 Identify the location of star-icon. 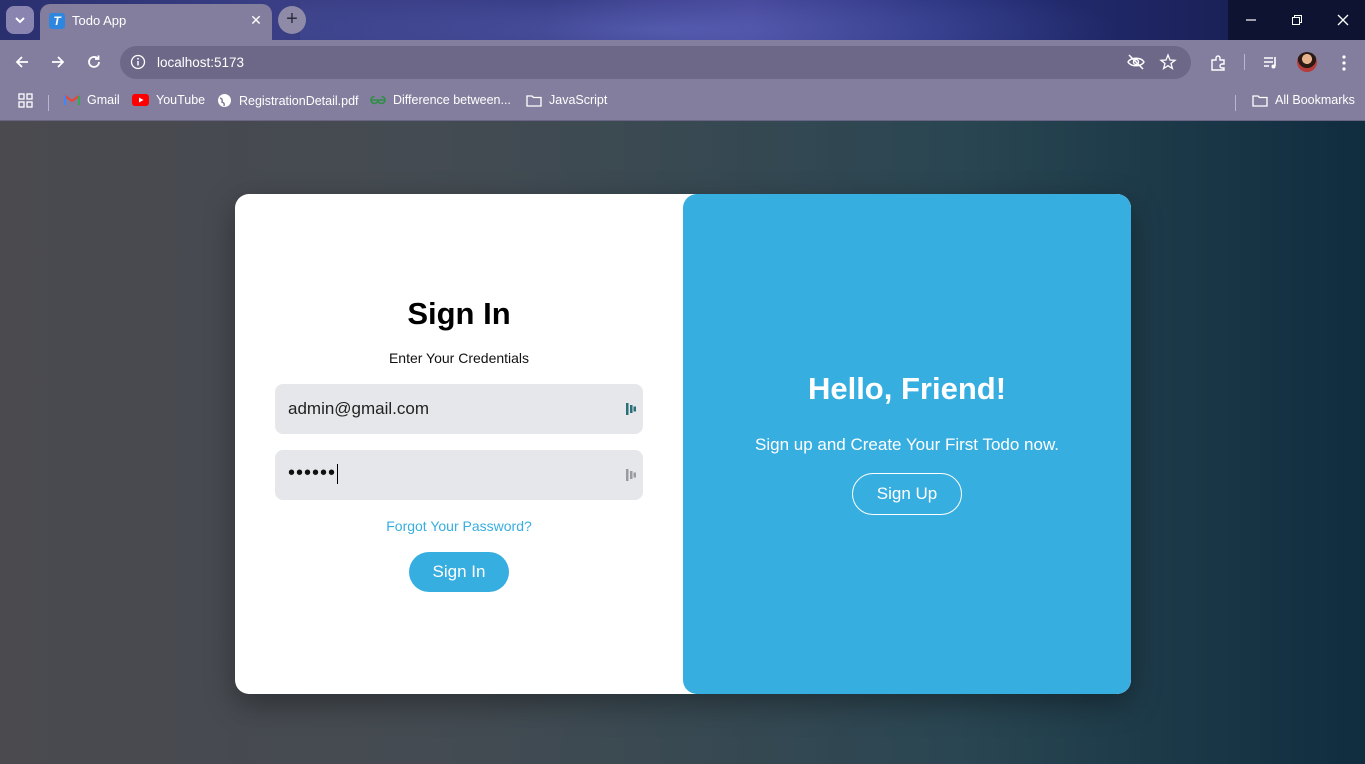
(1168, 64).